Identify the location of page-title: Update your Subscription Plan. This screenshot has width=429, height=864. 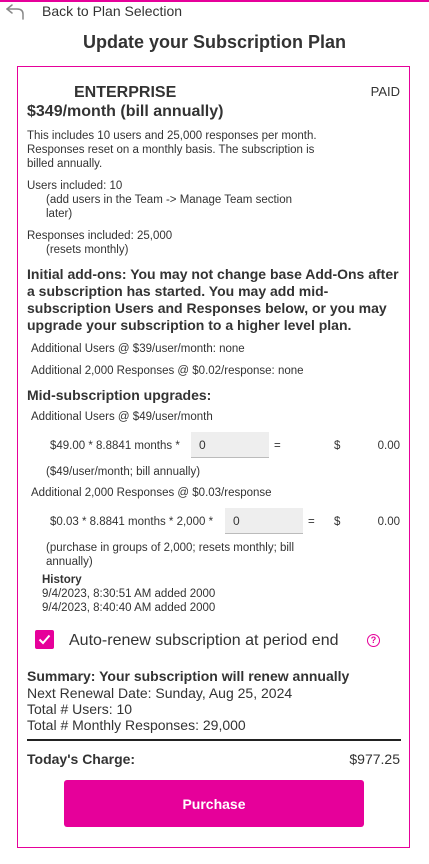
(214, 42).